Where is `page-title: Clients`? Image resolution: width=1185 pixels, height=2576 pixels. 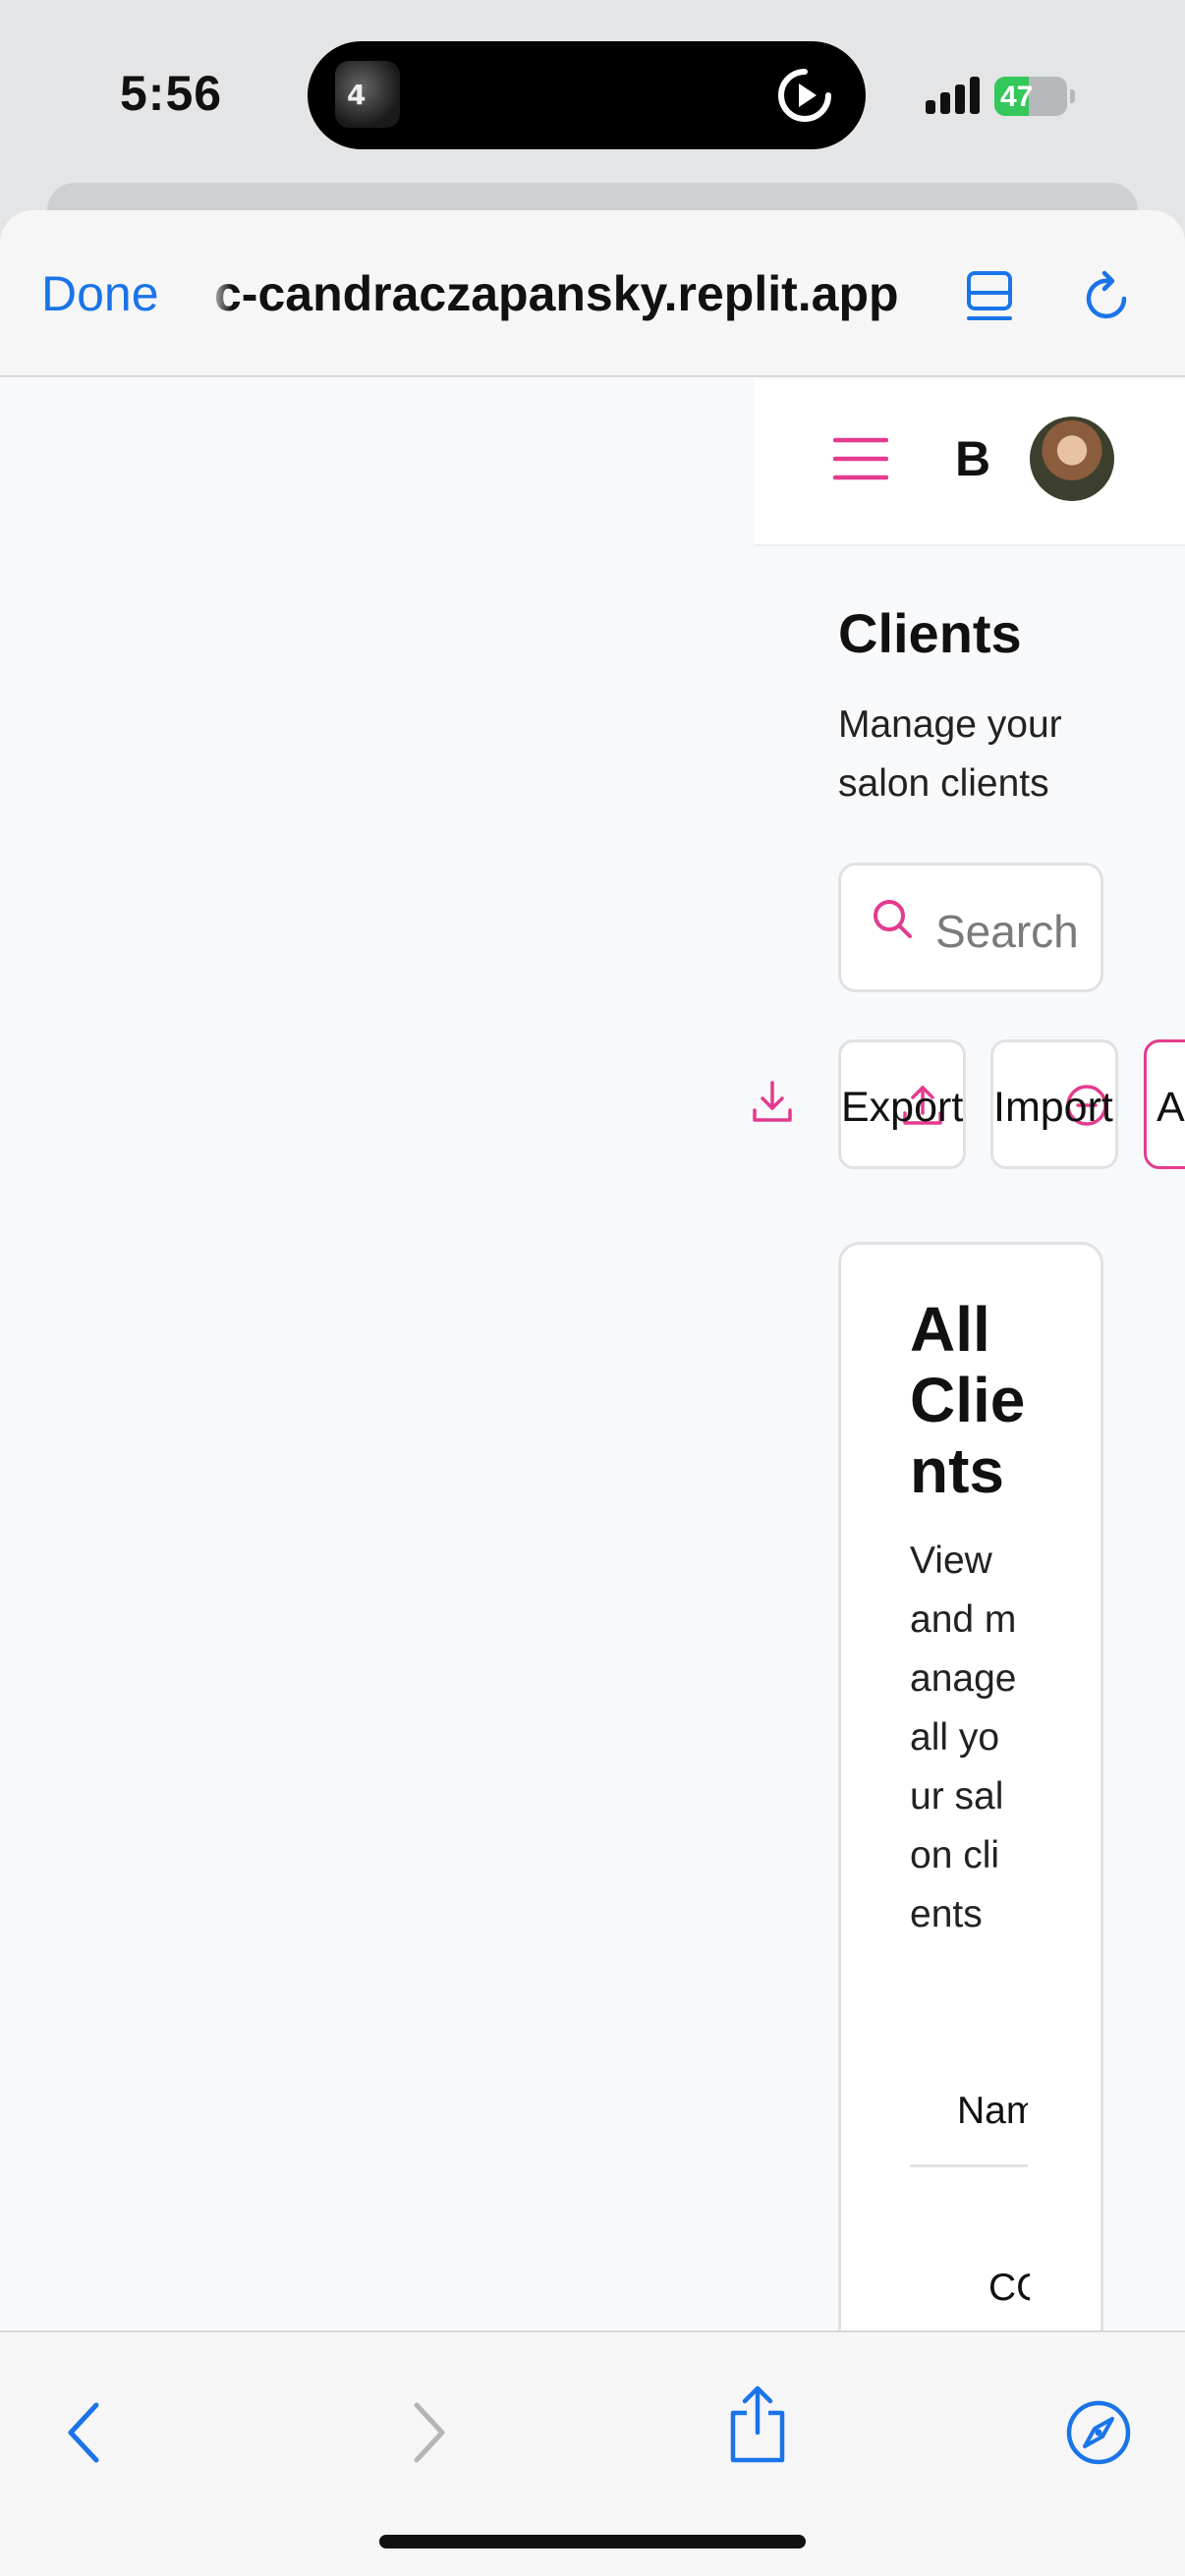
page-title: Clients is located at coordinates (930, 633).